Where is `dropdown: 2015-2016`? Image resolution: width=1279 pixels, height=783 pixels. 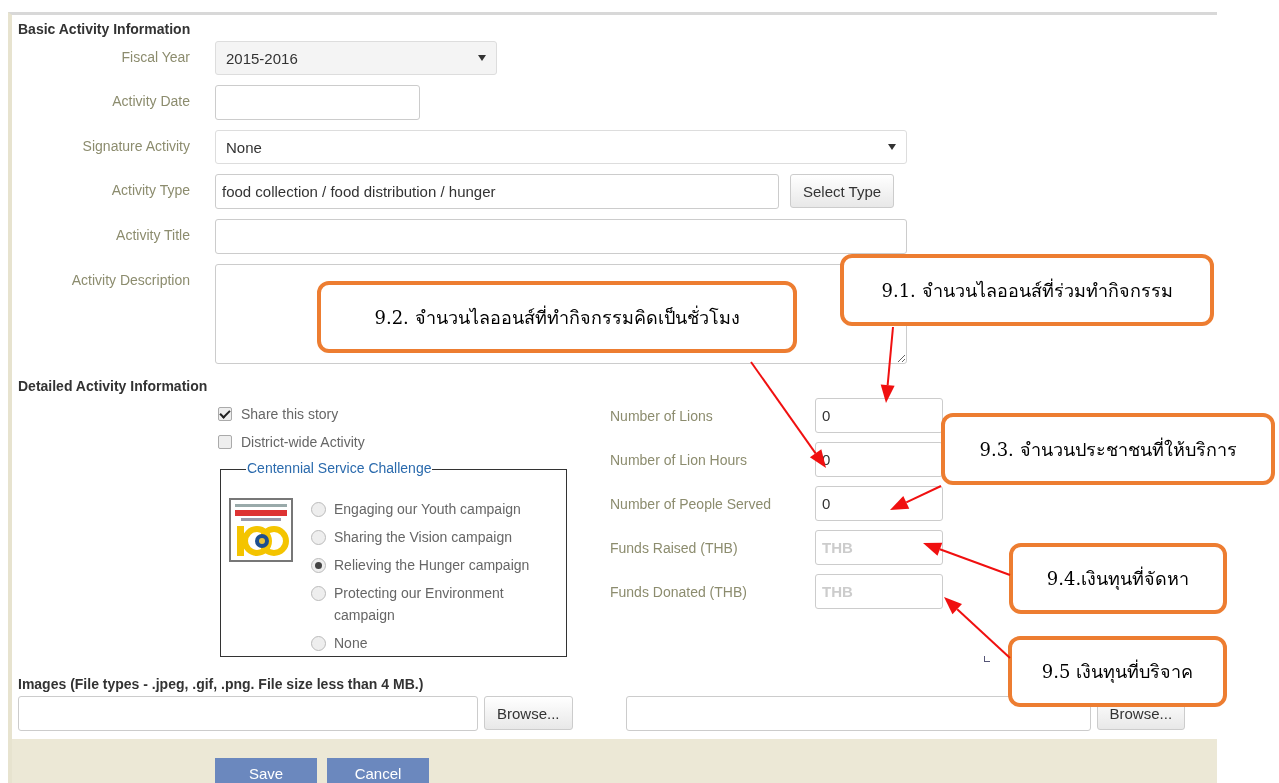
dropdown: 2015-2016 is located at coordinates (356, 58).